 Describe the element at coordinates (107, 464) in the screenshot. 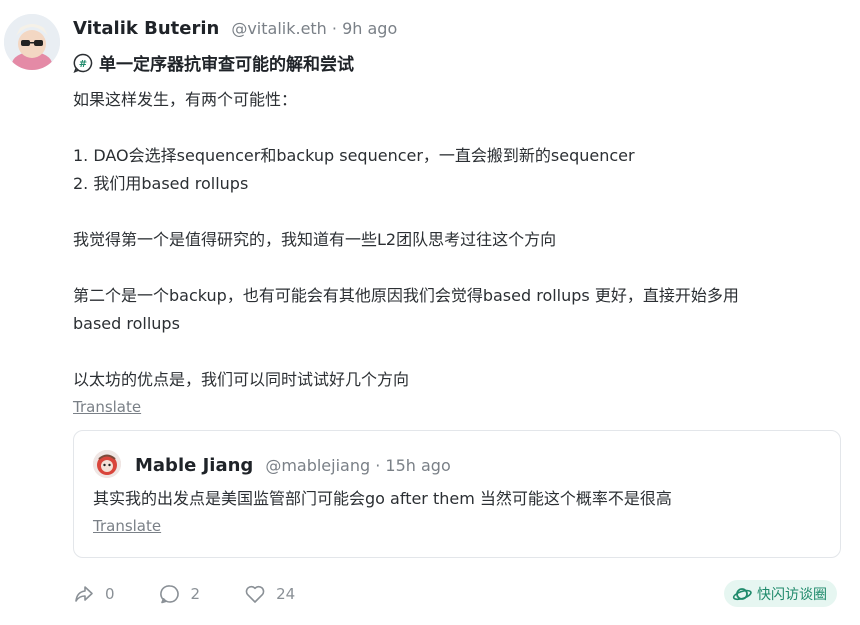

I see `quote-author-avatar` at that location.